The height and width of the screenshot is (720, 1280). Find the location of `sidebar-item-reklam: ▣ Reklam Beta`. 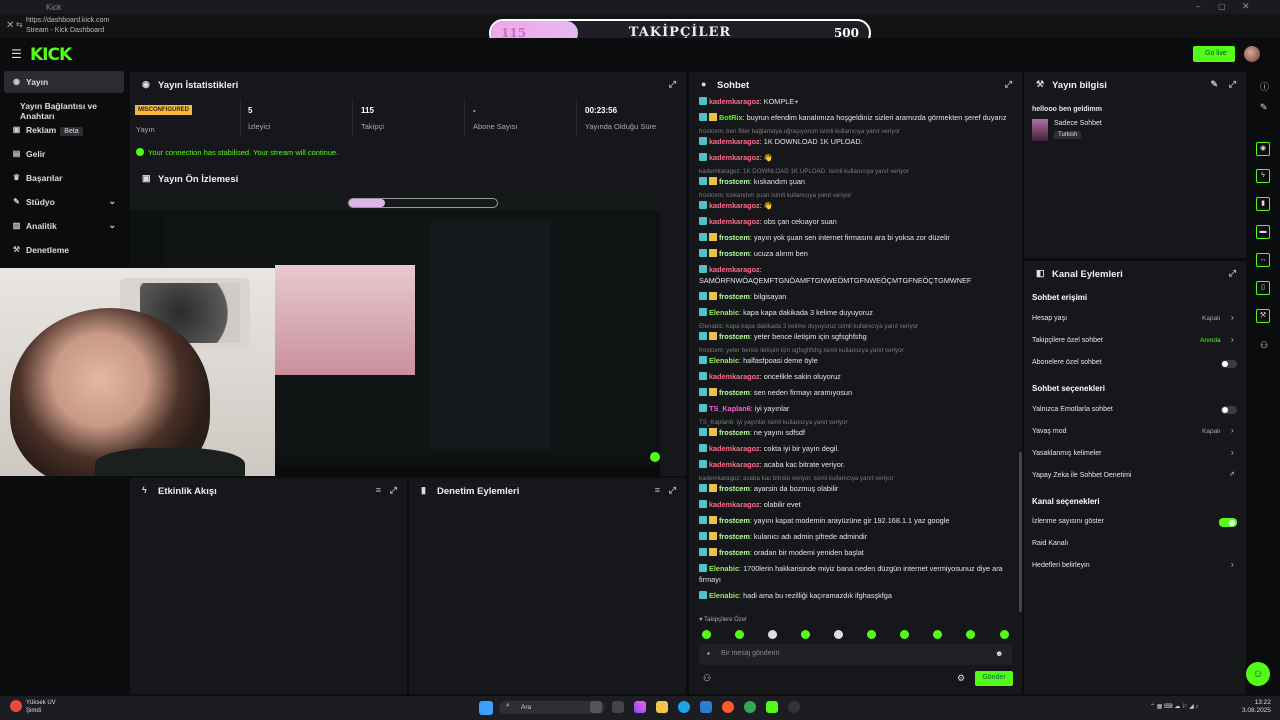

sidebar-item-reklam: ▣ Reklam Beta is located at coordinates (64, 130).